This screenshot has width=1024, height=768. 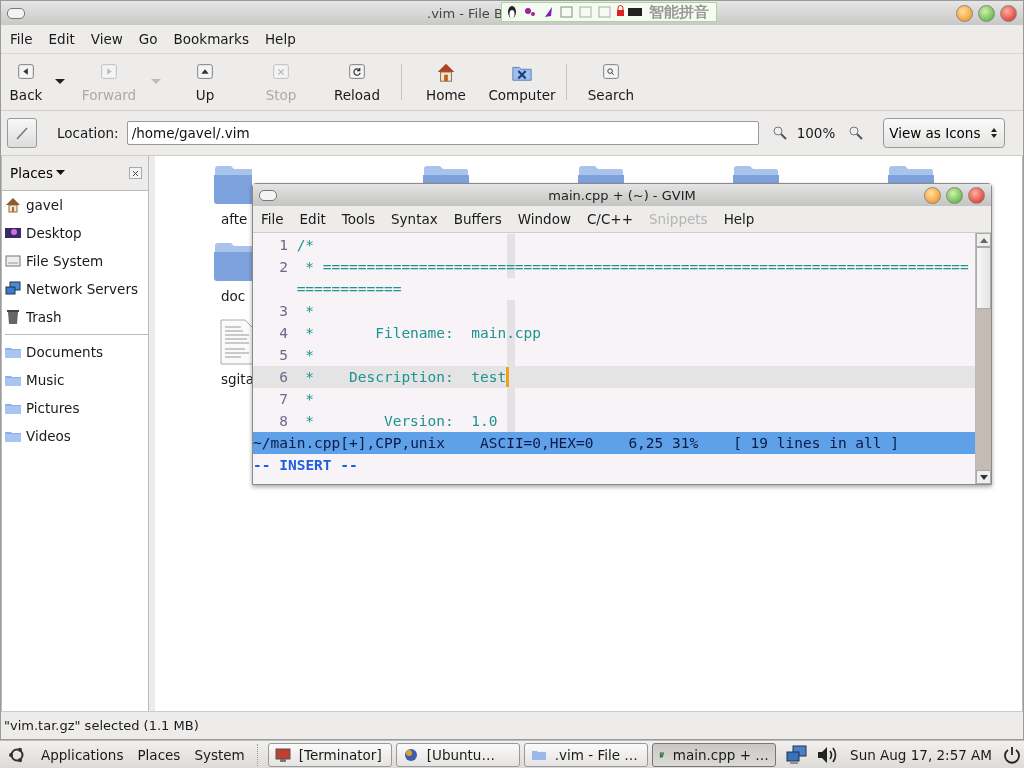 What do you see at coordinates (148, 39) in the screenshot?
I see `menu-item: Go` at bounding box center [148, 39].